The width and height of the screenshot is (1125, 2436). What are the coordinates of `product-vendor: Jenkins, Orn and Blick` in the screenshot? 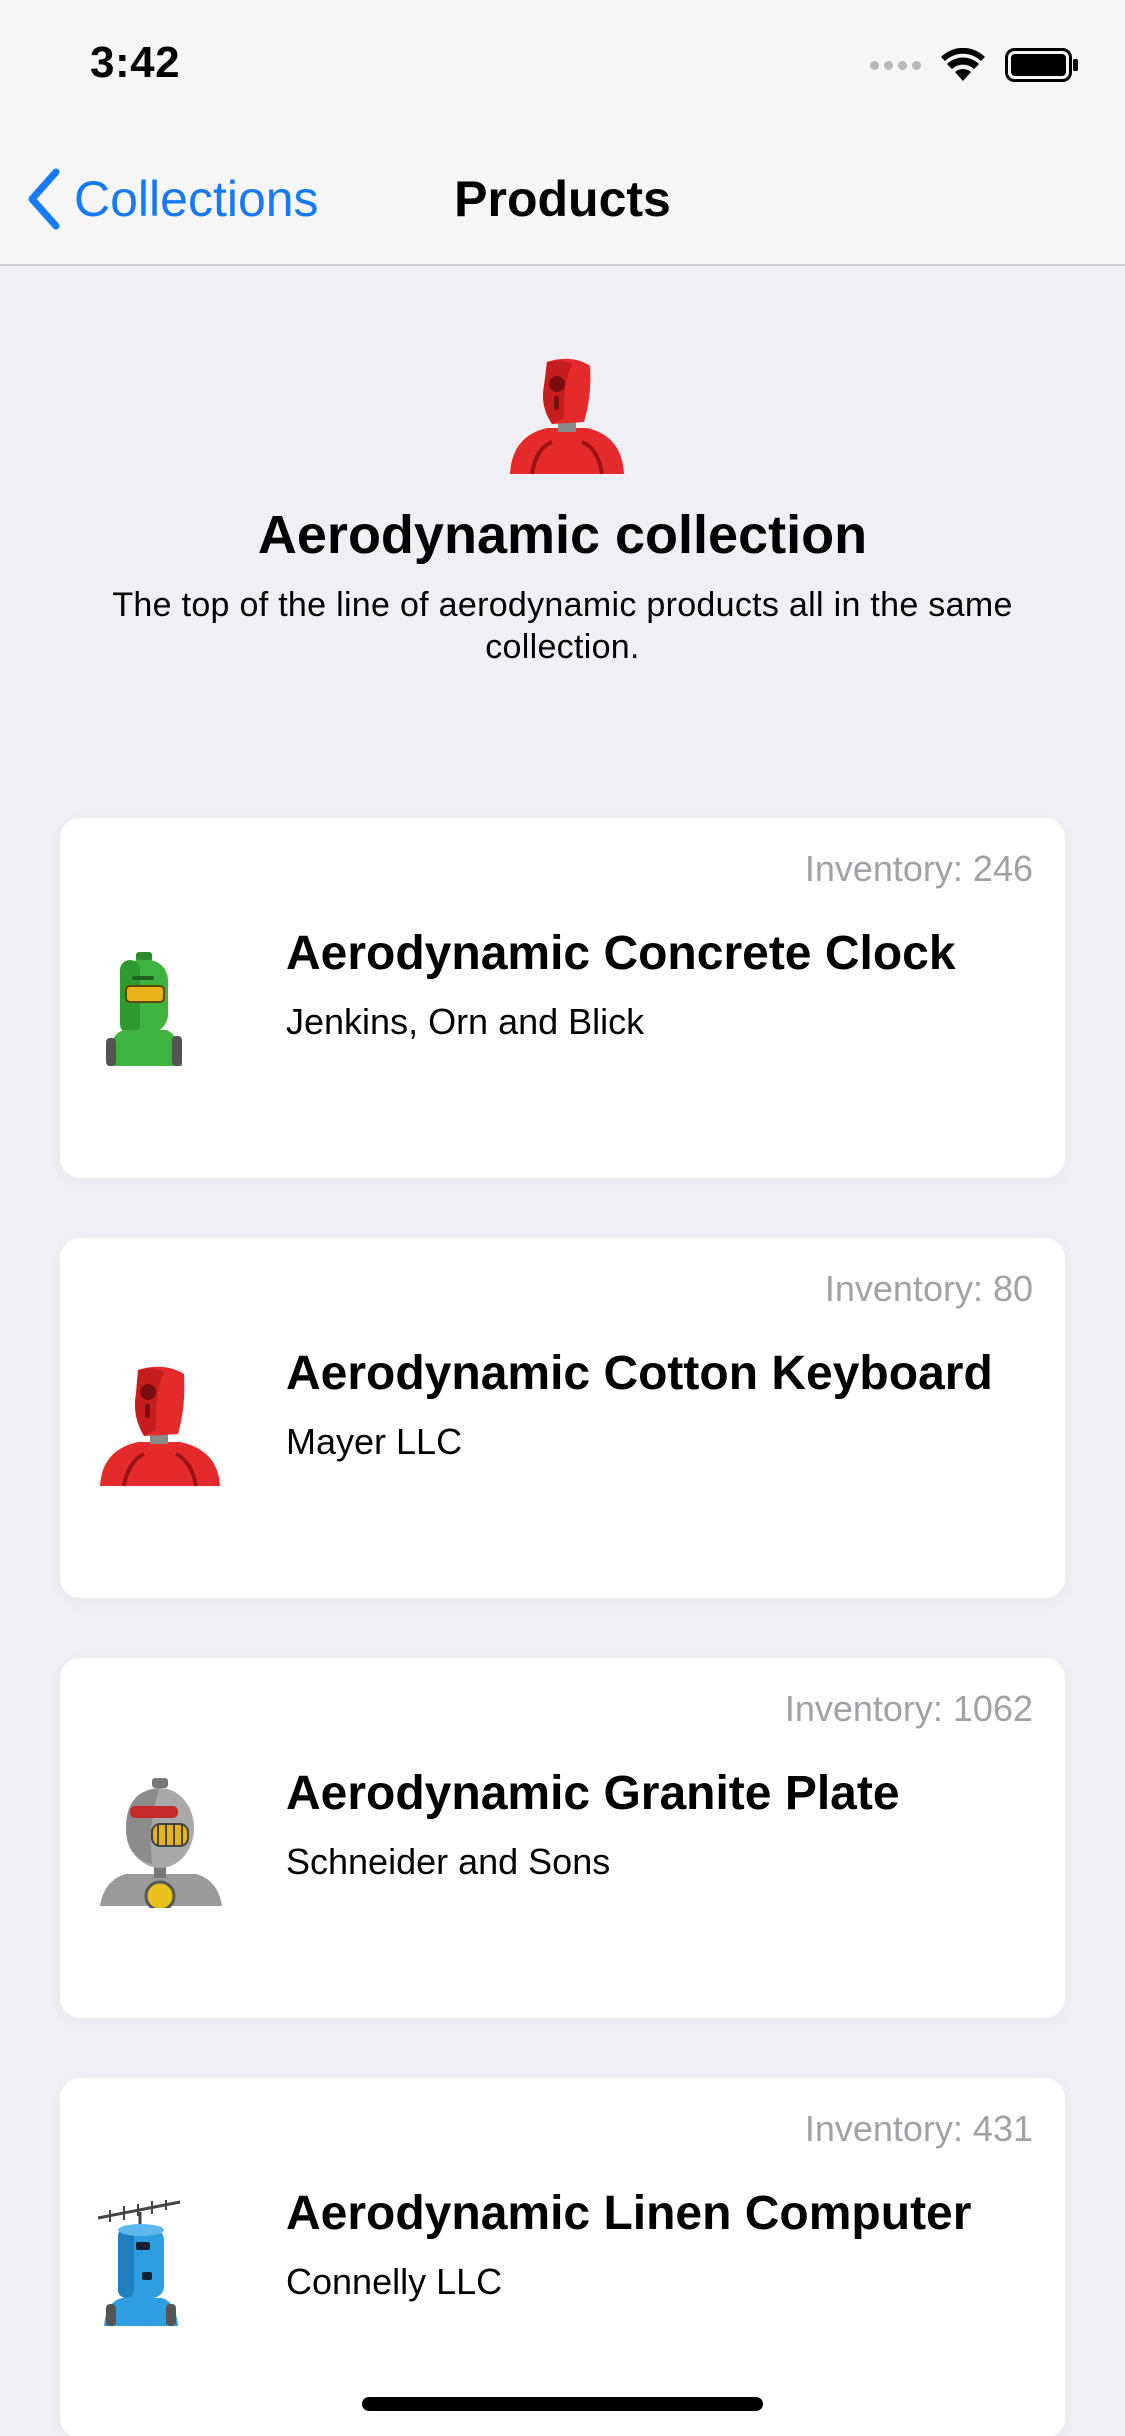 It's located at (465, 1021).